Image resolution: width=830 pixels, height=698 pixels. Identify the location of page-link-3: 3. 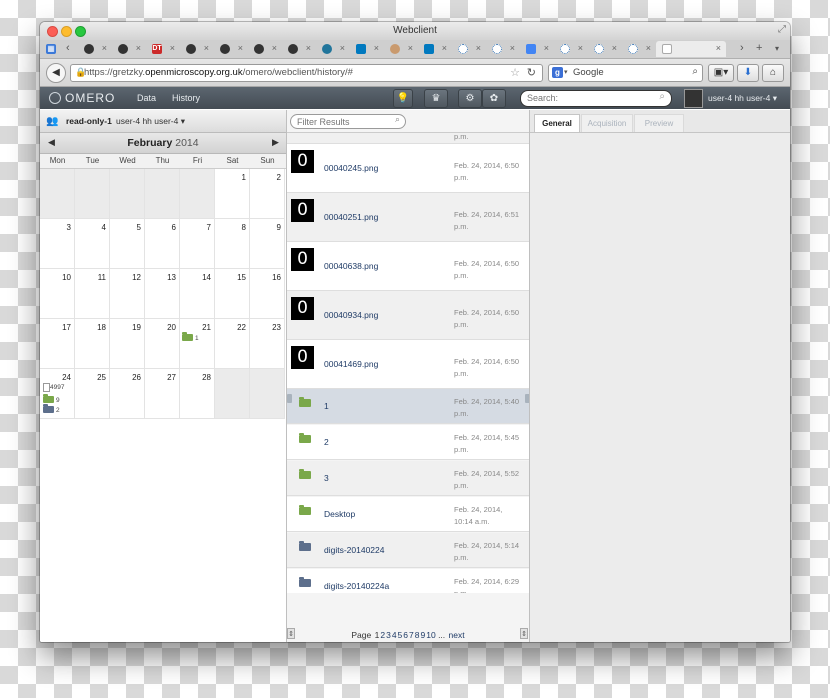
(388, 635).